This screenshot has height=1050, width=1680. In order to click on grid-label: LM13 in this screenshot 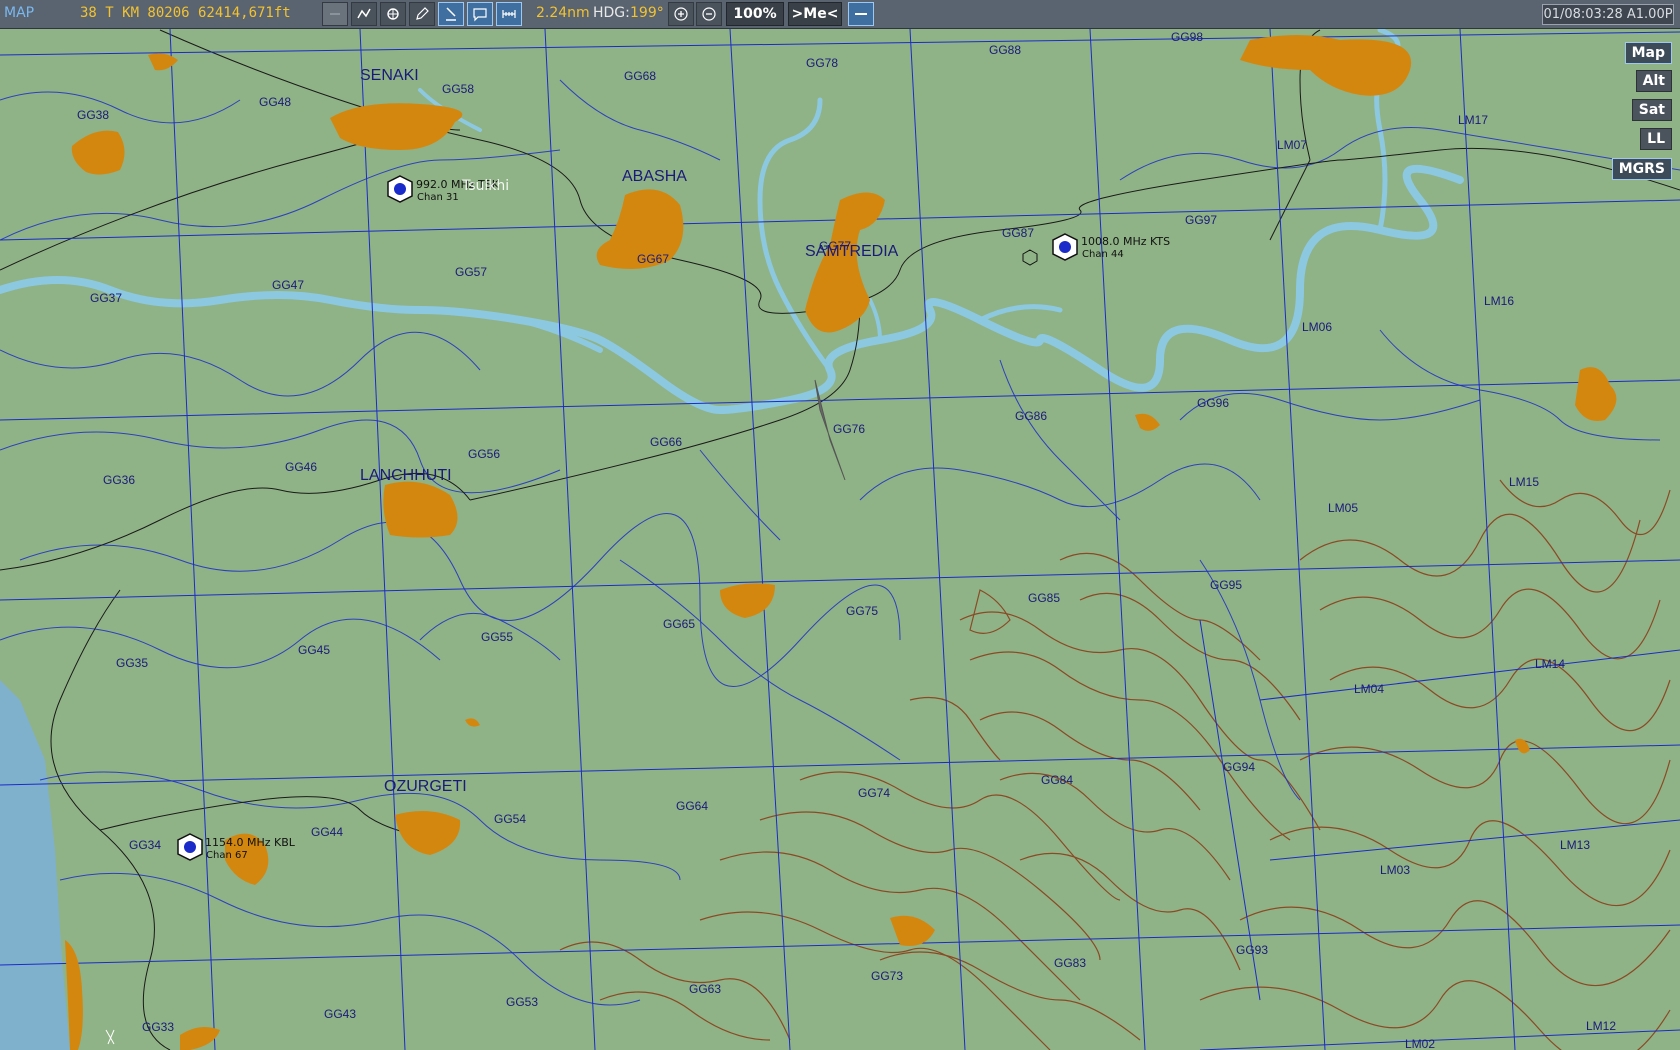, I will do `click(1575, 845)`.